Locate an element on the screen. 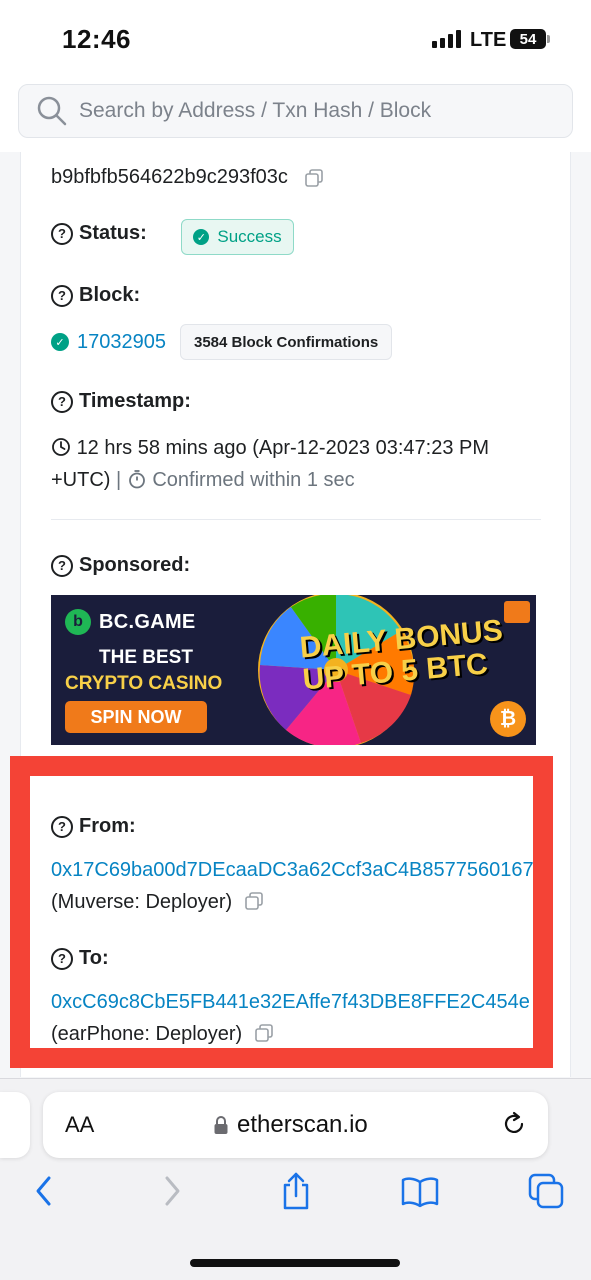 The width and height of the screenshot is (591, 1280). timestamp-label-row: ? Timestamp: is located at coordinates (121, 401).